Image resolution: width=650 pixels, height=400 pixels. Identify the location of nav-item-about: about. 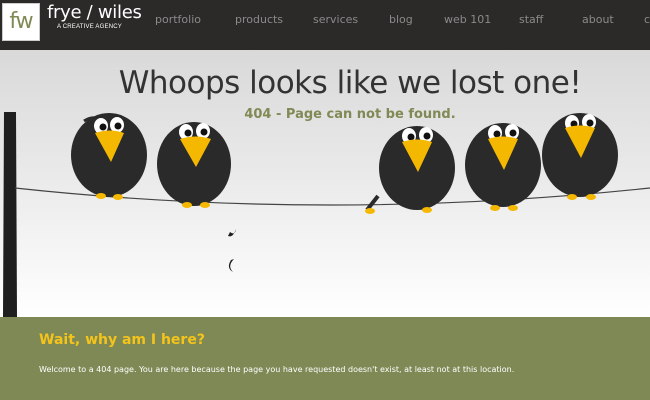
(598, 19).